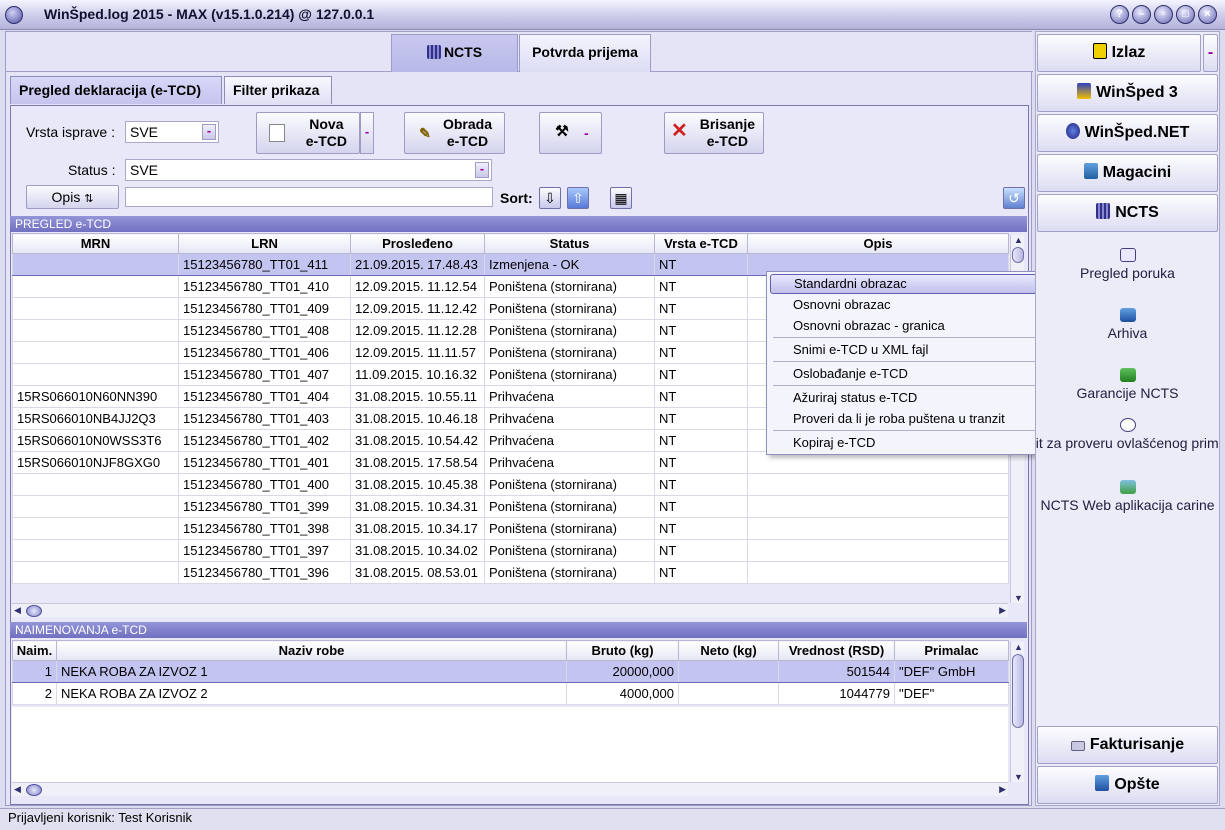 The width and height of the screenshot is (1225, 830). Describe the element at coordinates (569, 462) in the screenshot. I see `cell-status: Prihvaćena` at that location.